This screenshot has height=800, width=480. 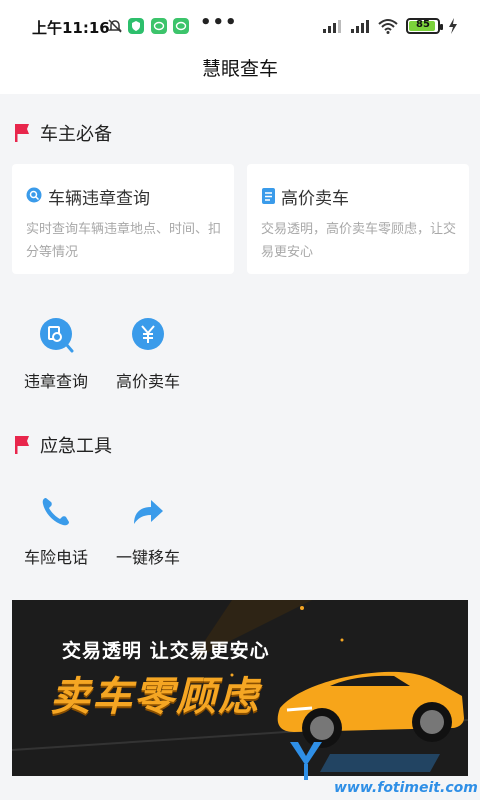 What do you see at coordinates (136, 26) in the screenshot?
I see `shield-app-icon` at bounding box center [136, 26].